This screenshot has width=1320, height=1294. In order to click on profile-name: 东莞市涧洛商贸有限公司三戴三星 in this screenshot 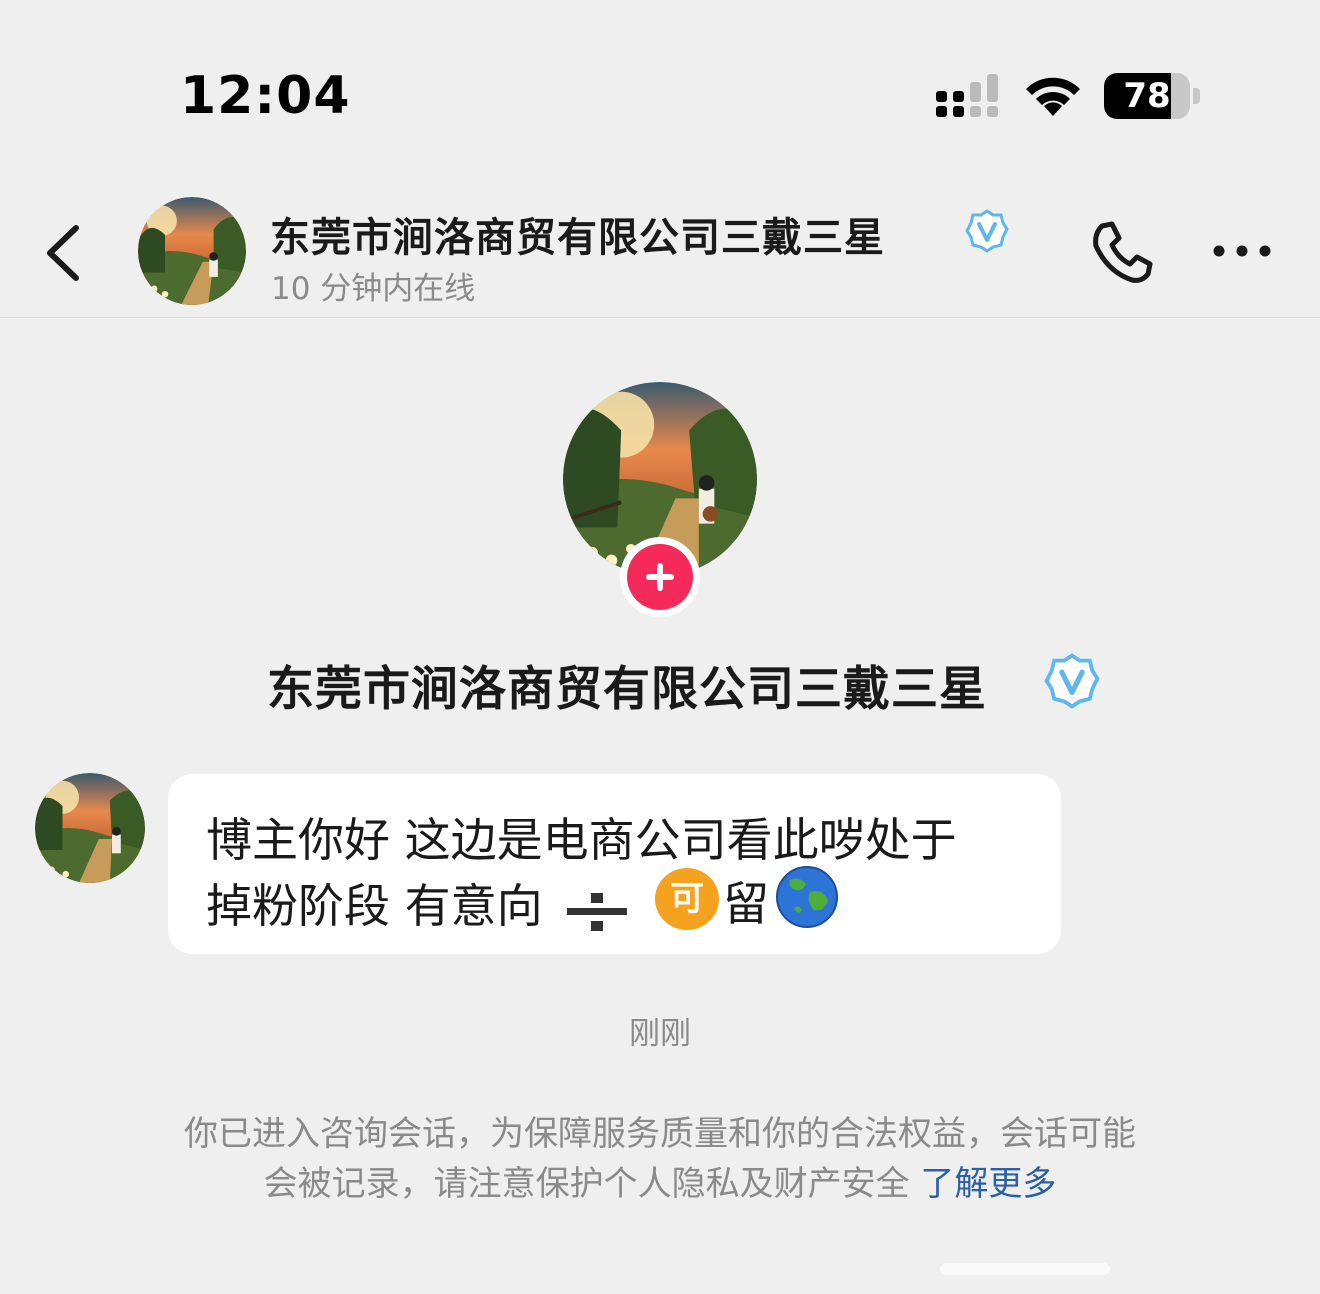, I will do `click(627, 689)`.